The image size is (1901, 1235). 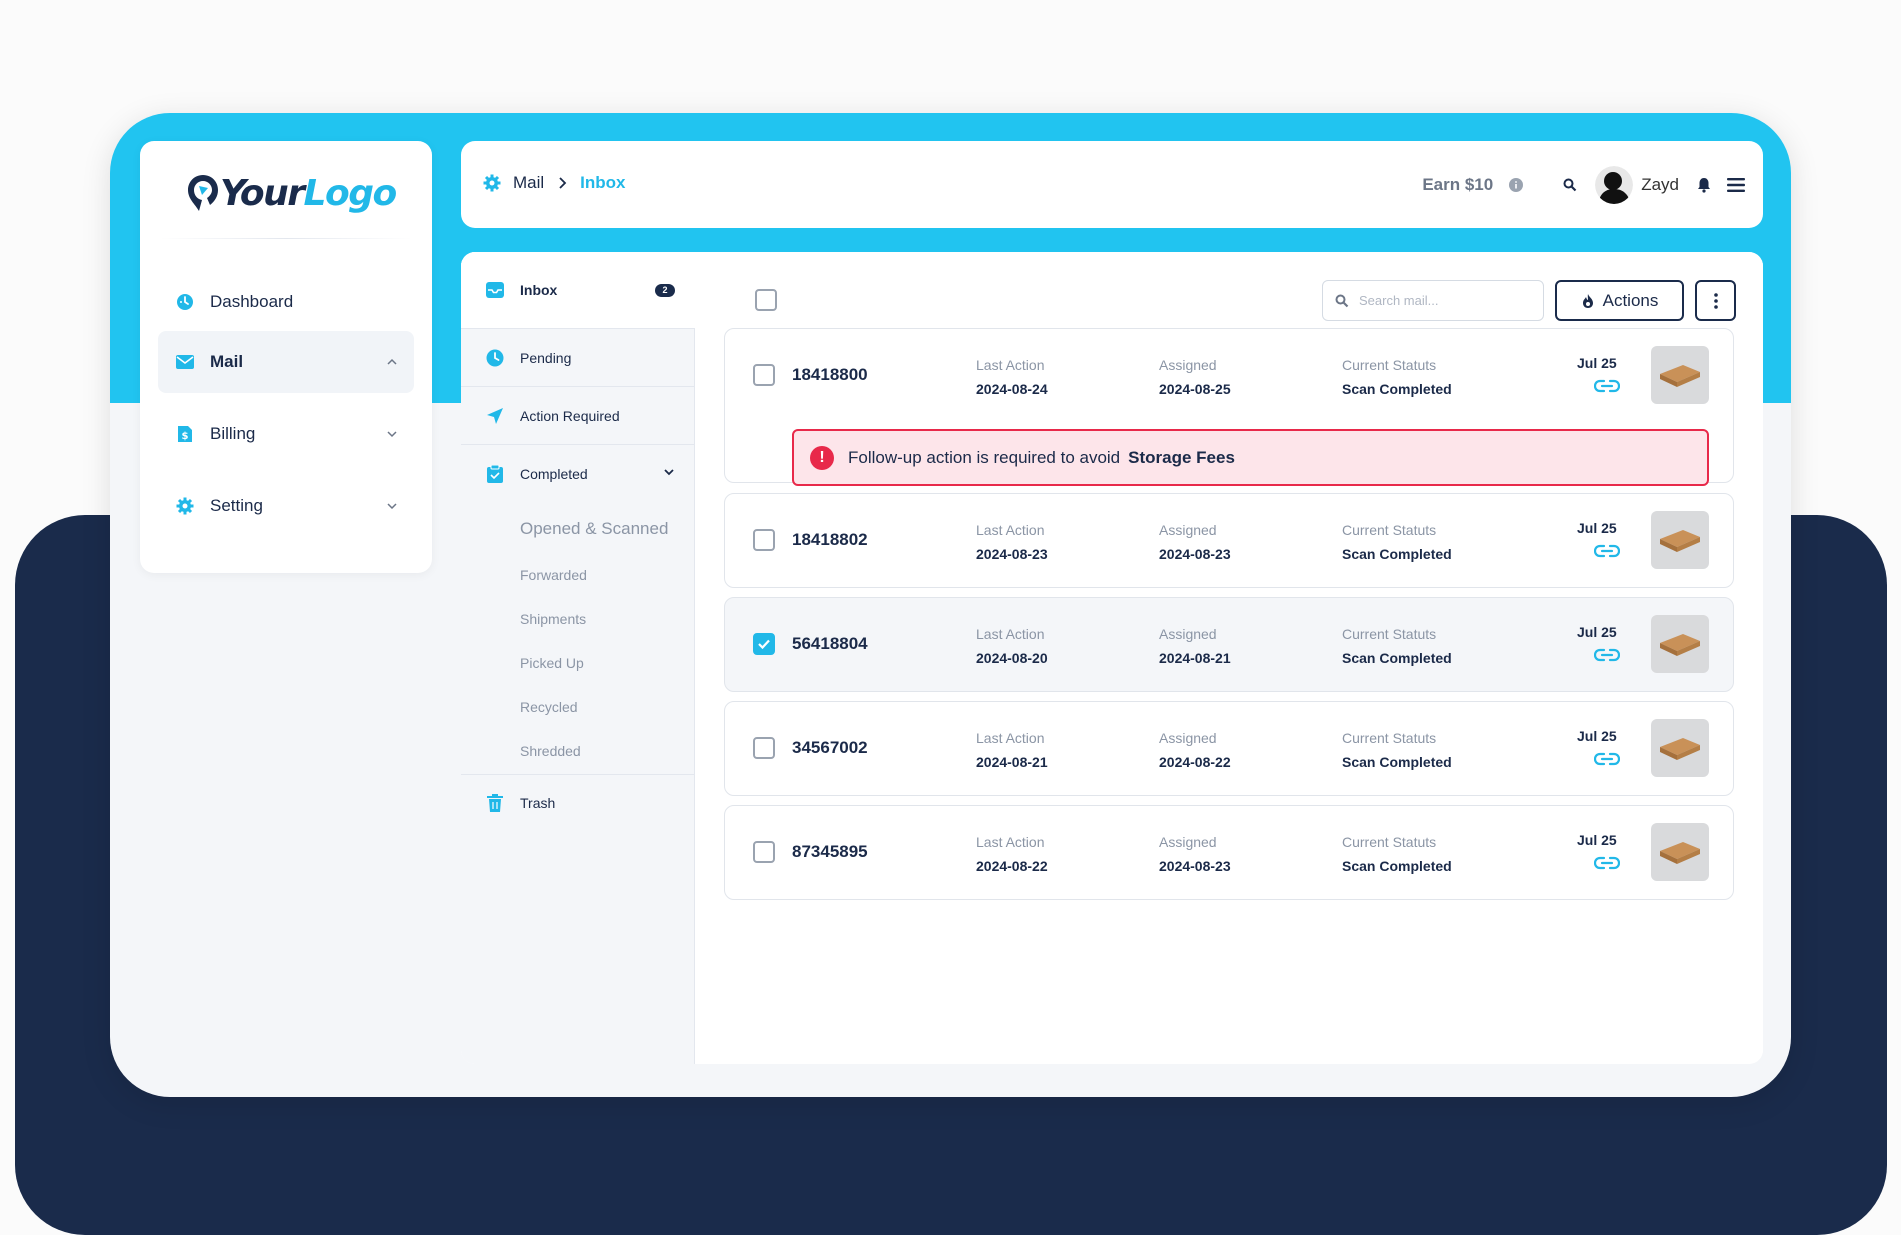 I want to click on sidebar-item-label: Dashboard, so click(x=252, y=301).